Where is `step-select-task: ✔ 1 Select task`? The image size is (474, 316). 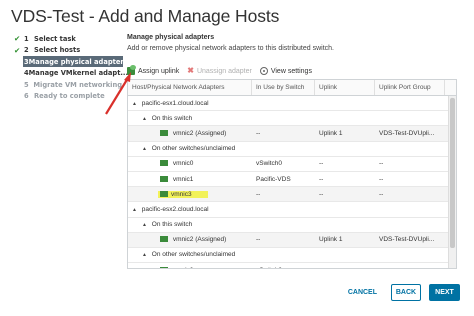
step-select-task: ✔ 1 Select task is located at coordinates (68, 38).